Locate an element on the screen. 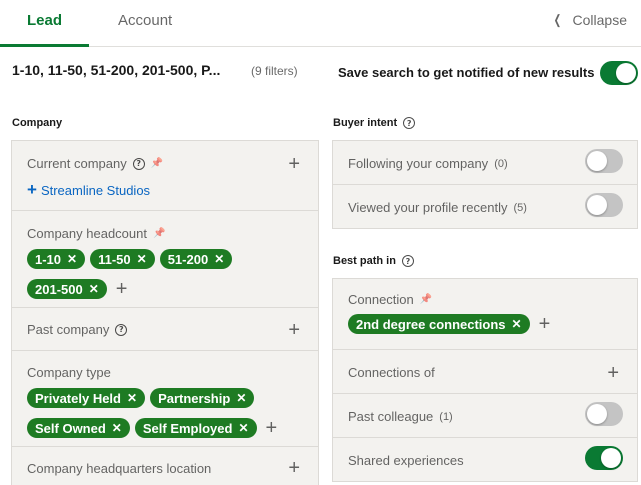 The image size is (641, 485). past-colleague-toggle is located at coordinates (604, 414).